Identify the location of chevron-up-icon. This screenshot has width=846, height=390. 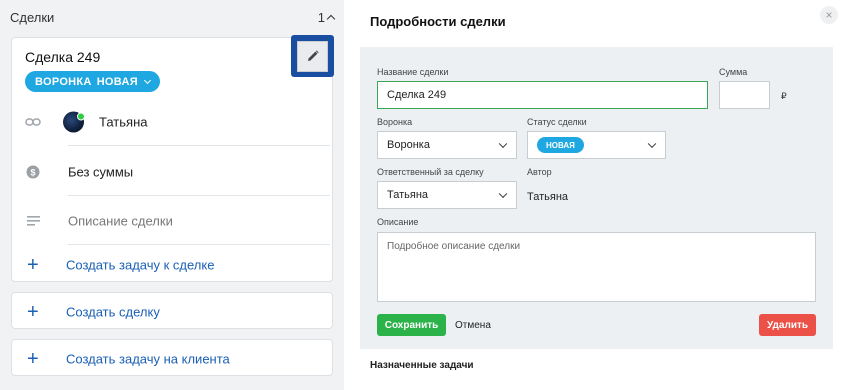
(331, 18).